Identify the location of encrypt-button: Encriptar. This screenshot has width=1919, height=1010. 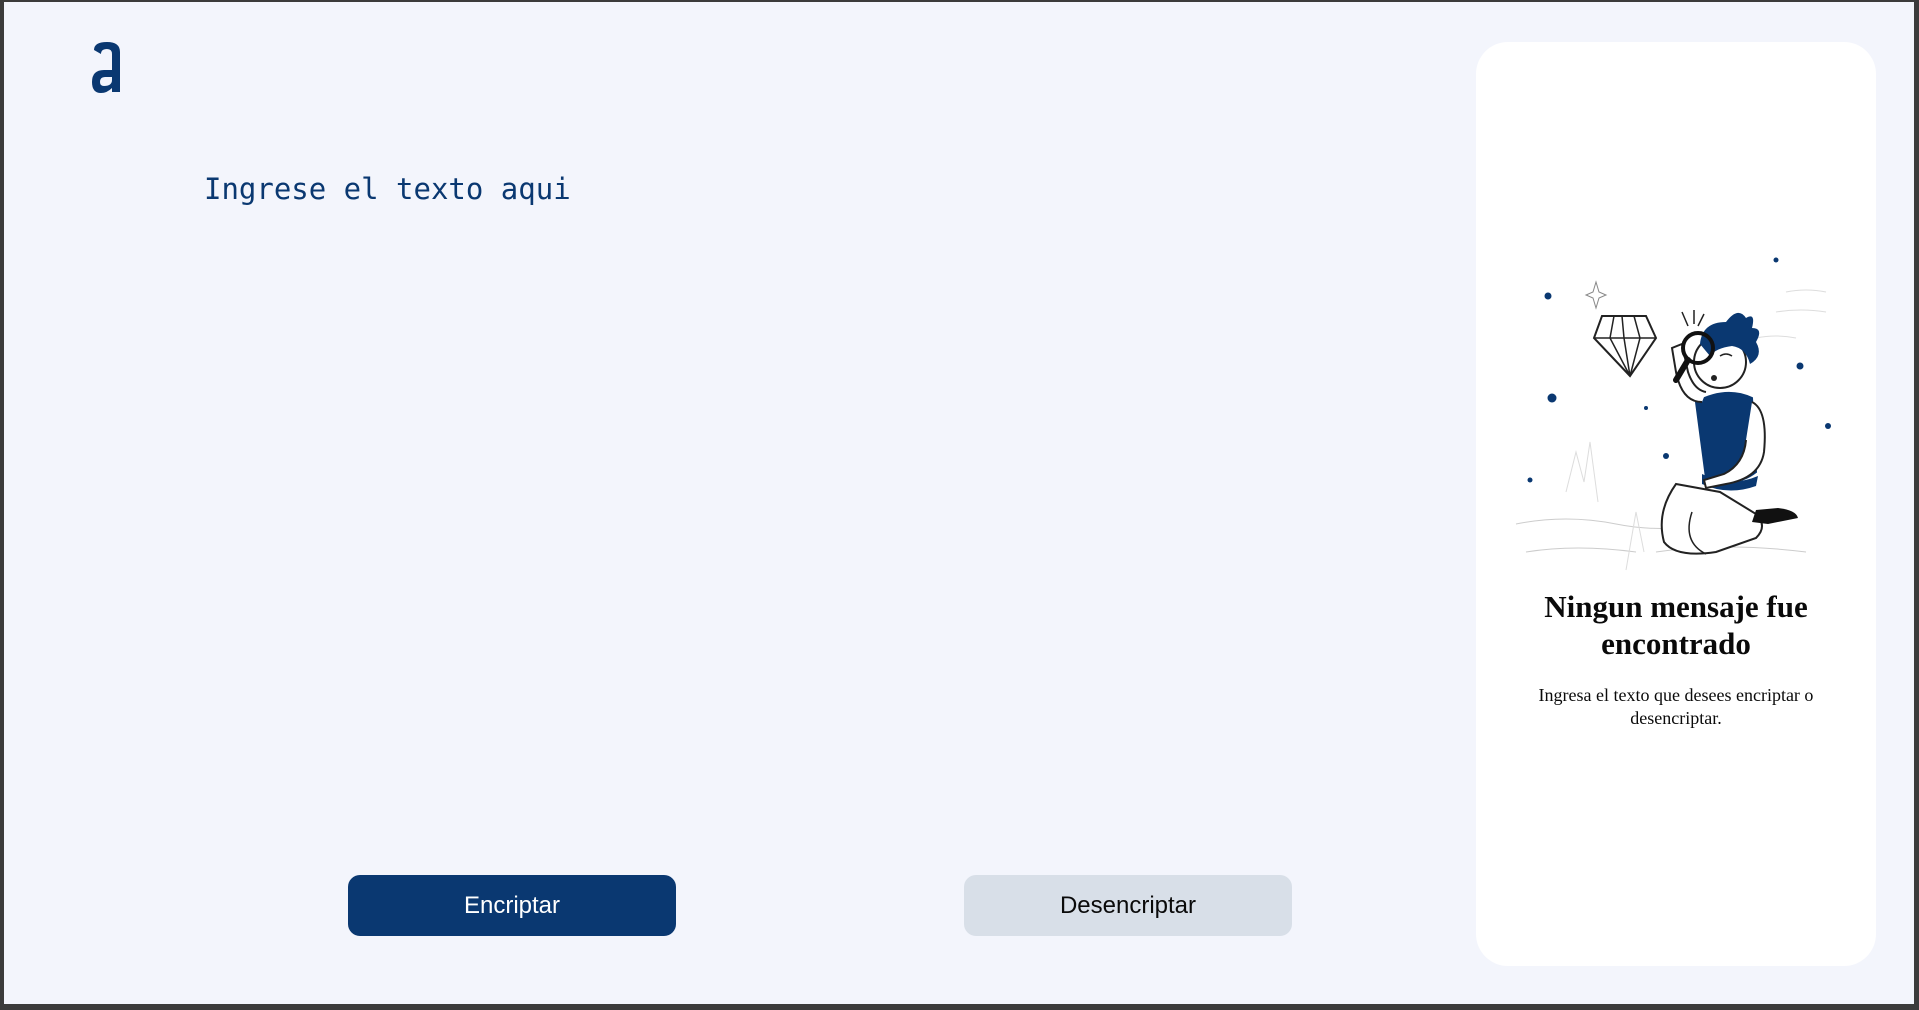
(512, 905).